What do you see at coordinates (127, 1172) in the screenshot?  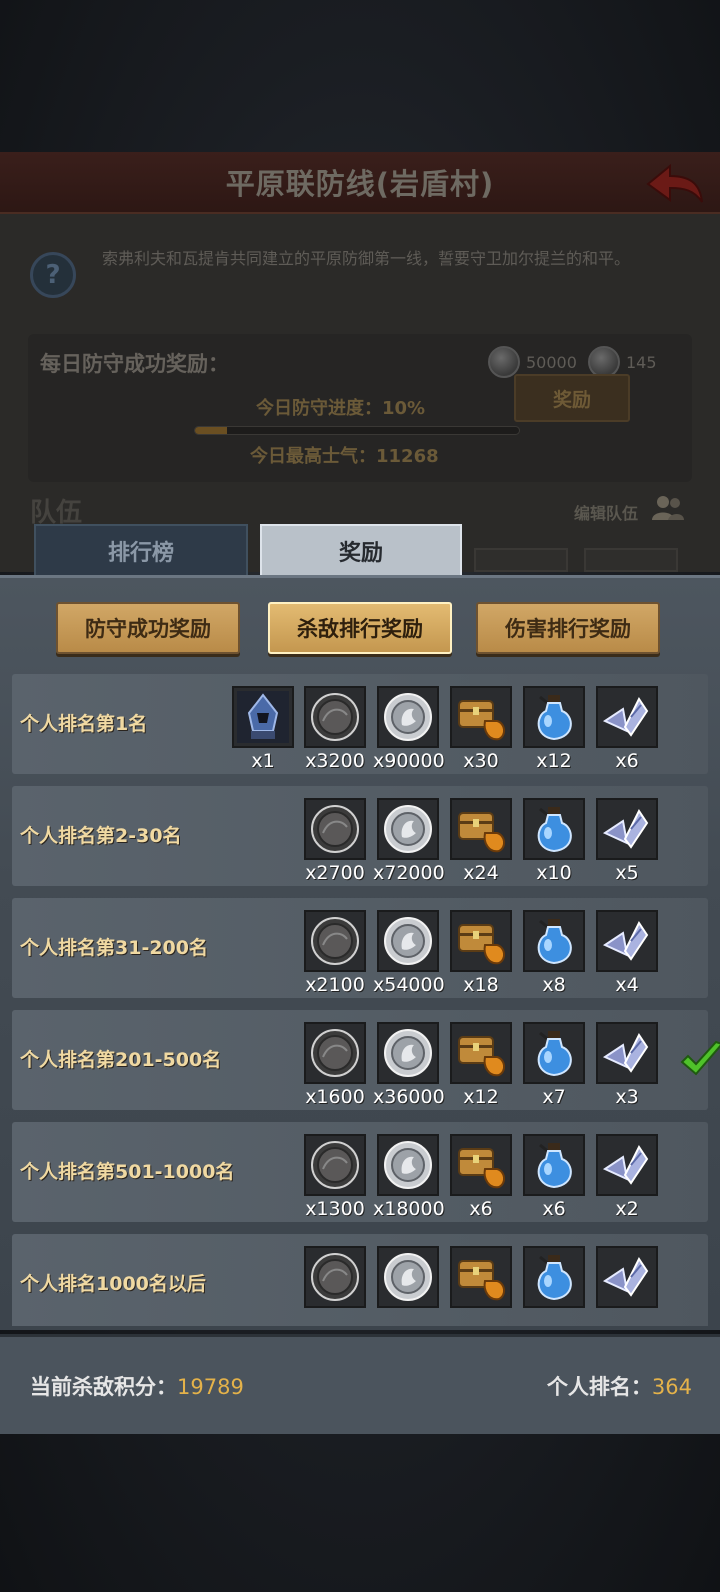 I see `rank-range-label: 个人排名第501-1000名` at bounding box center [127, 1172].